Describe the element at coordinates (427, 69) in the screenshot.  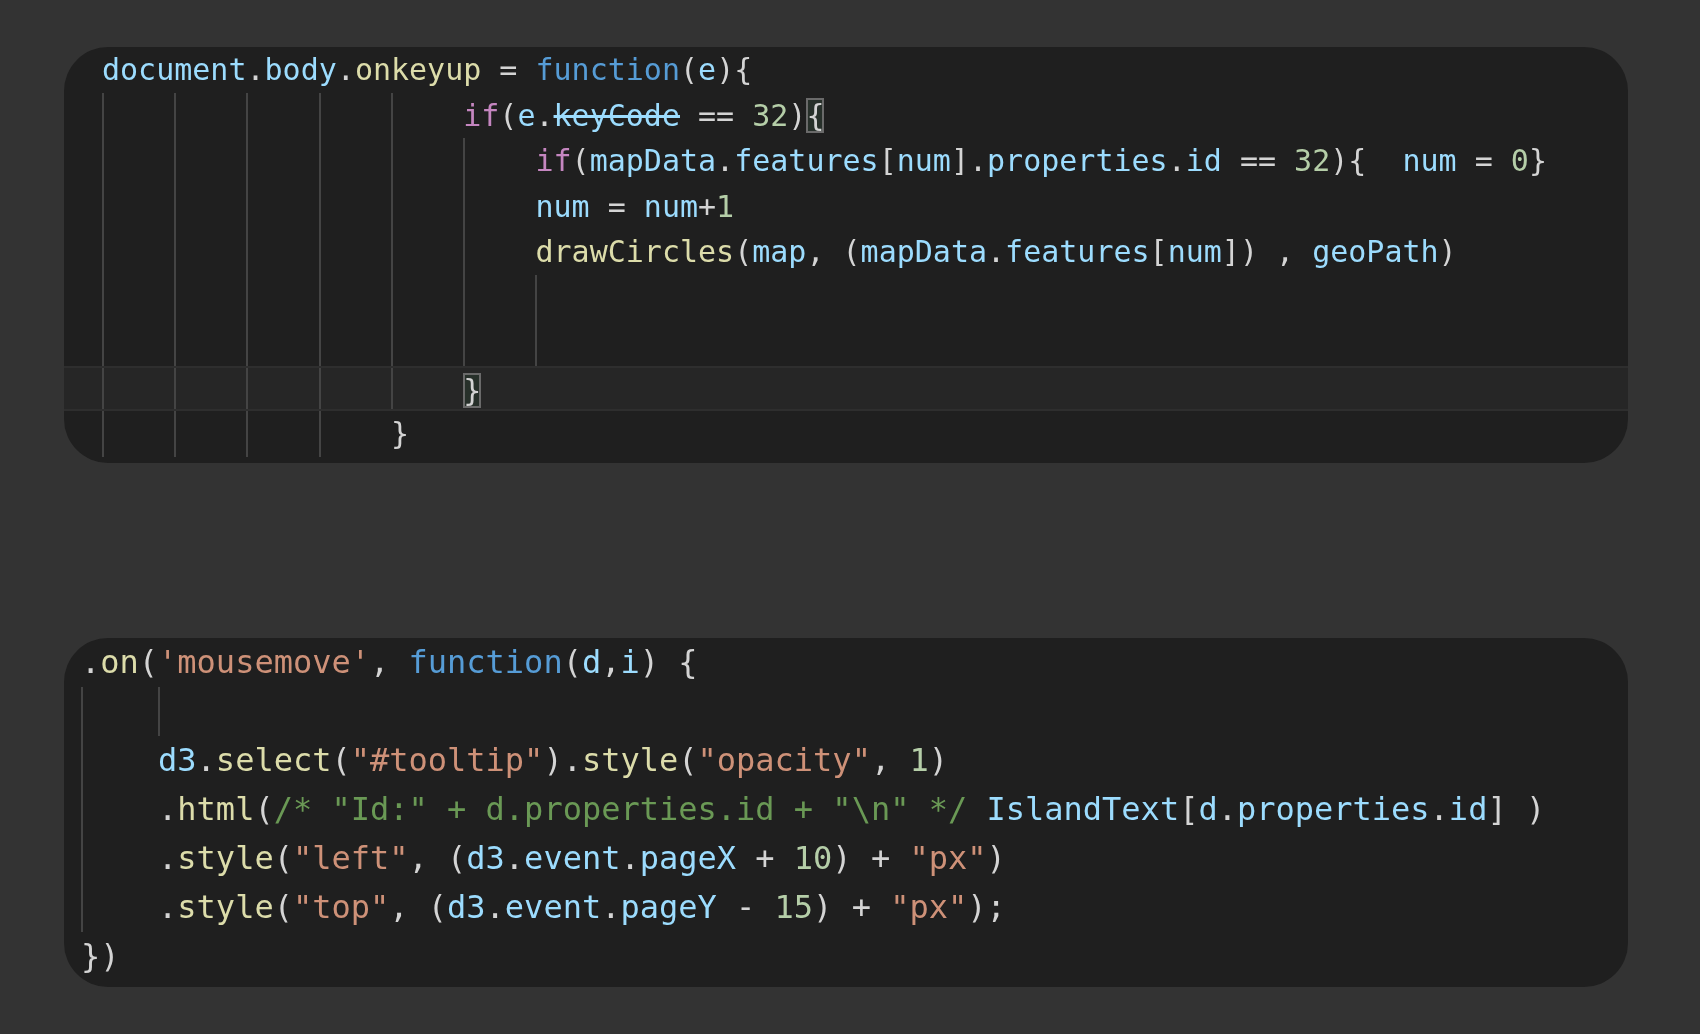
I see `code-line: document.body.onkeyup = function(e){` at that location.